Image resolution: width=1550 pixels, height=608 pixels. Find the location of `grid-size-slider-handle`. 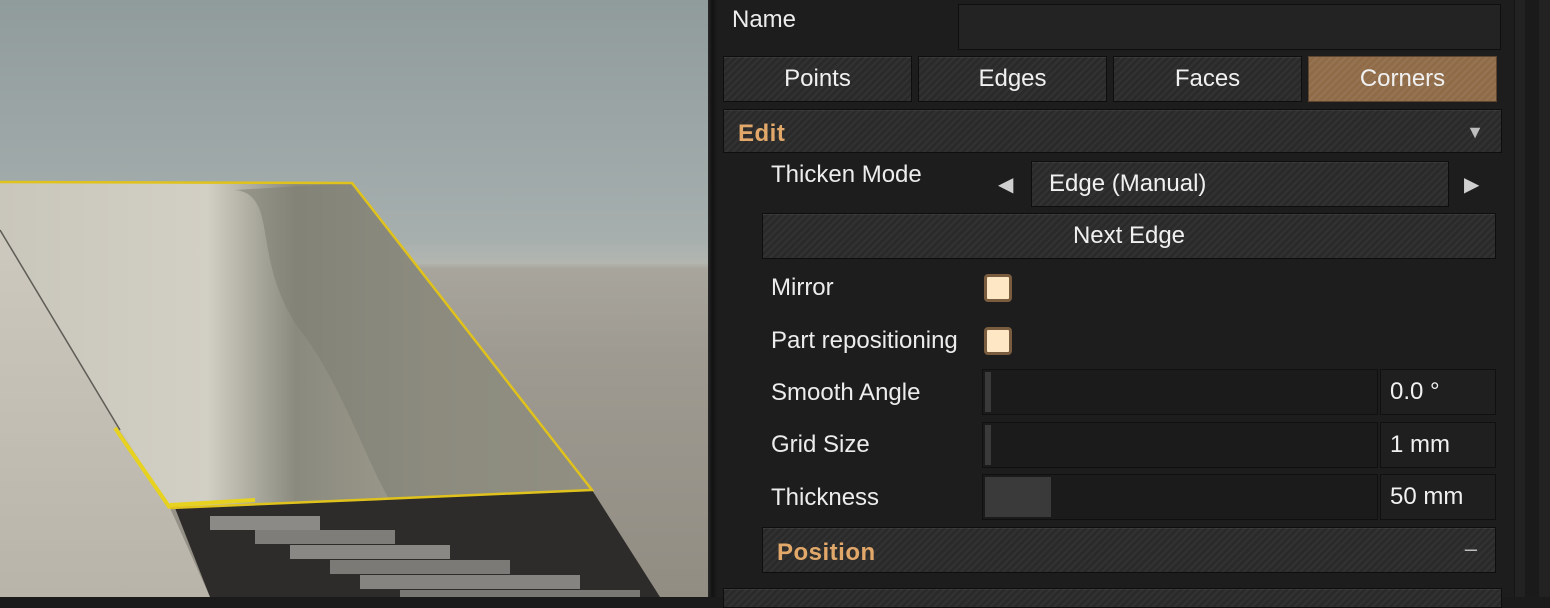

grid-size-slider-handle is located at coordinates (988, 445).